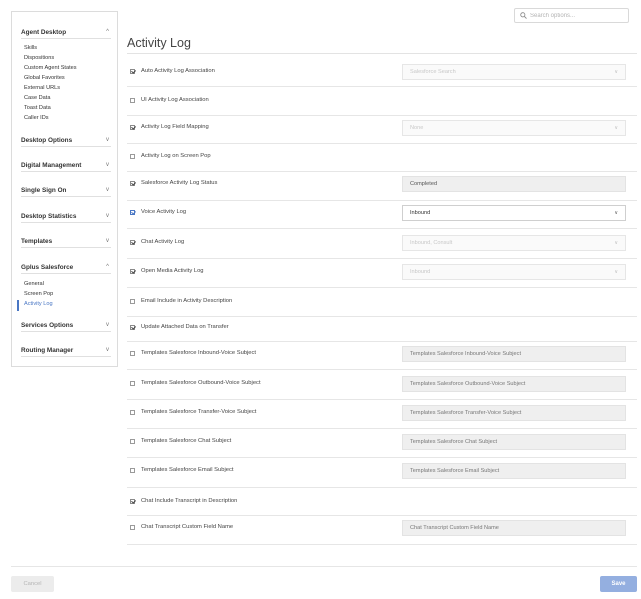 This screenshot has width=641, height=599. Describe the element at coordinates (132, 470) in the screenshot. I see `templates-salesforce-email-subject-checkbox` at that location.